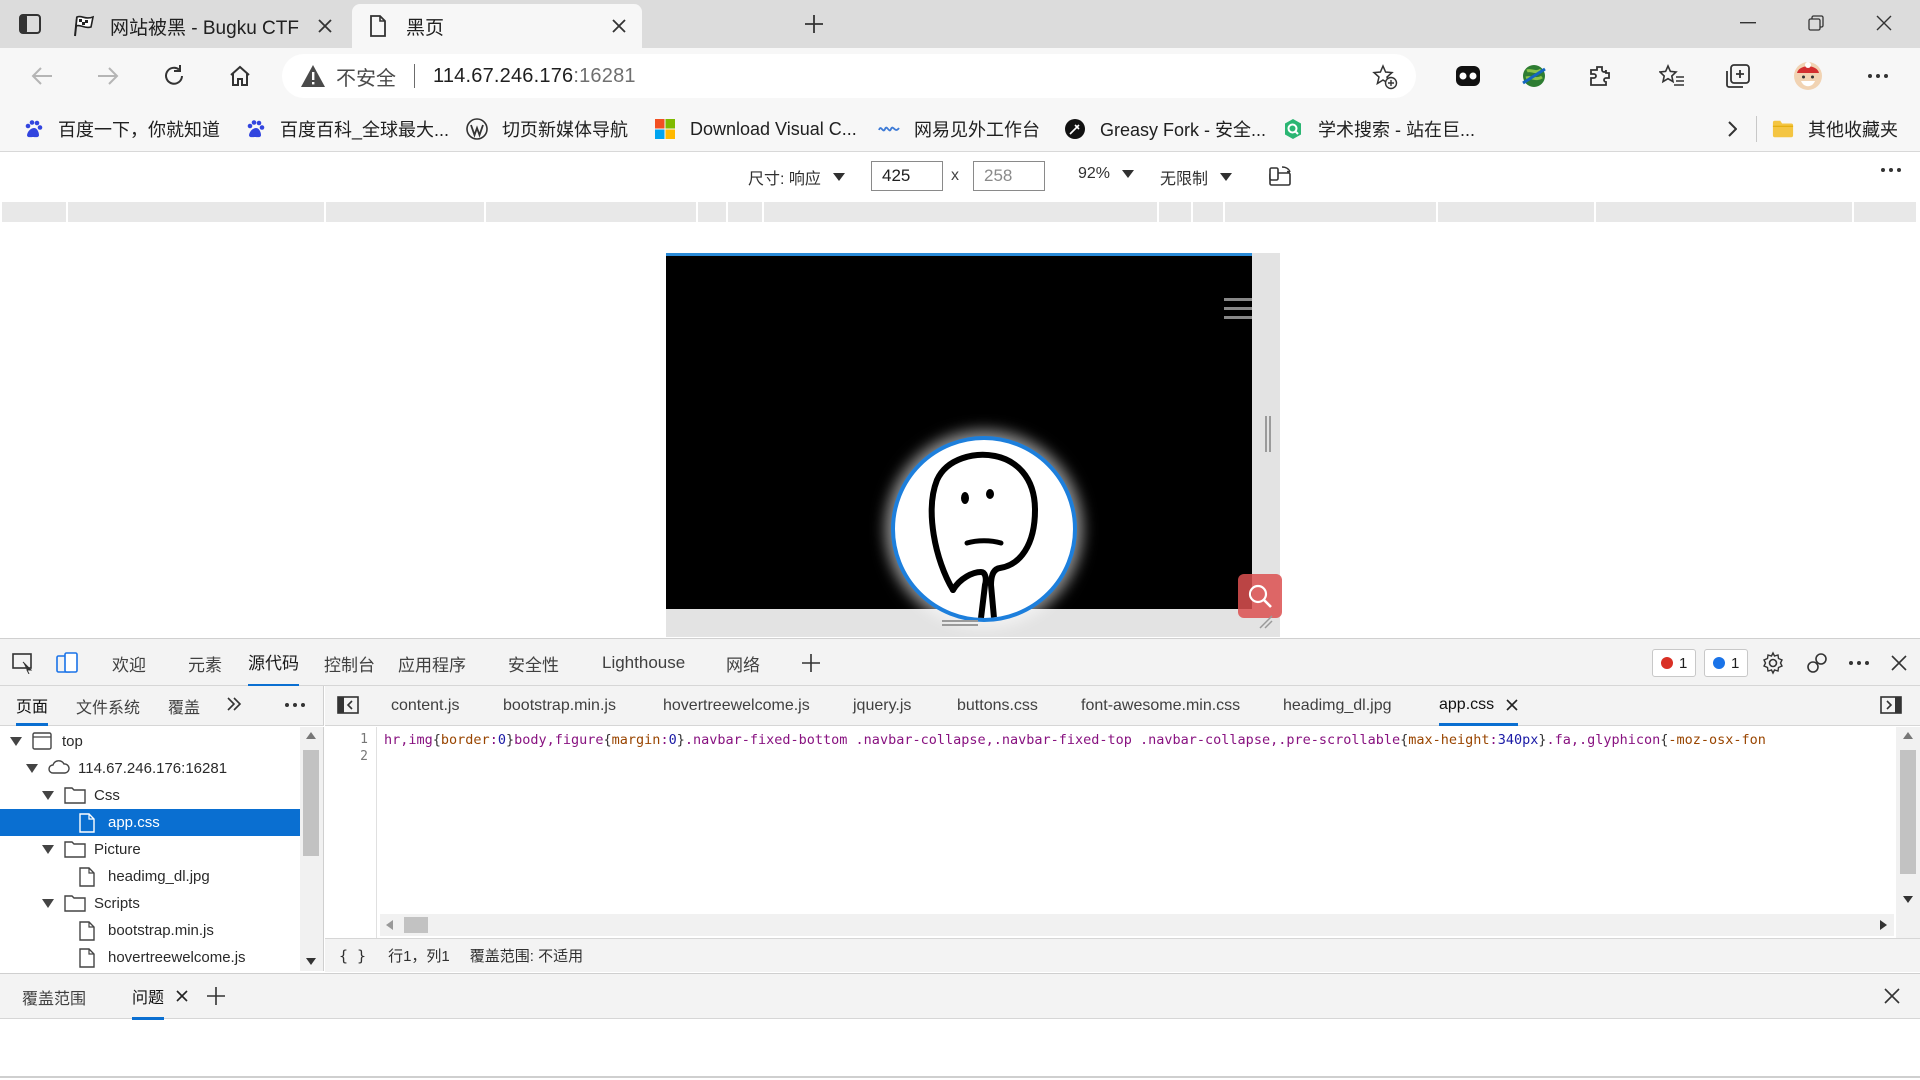 Image resolution: width=1920 pixels, height=1080 pixels. Describe the element at coordinates (184, 706) in the screenshot. I see `tab-overrides: 覆盖` at that location.